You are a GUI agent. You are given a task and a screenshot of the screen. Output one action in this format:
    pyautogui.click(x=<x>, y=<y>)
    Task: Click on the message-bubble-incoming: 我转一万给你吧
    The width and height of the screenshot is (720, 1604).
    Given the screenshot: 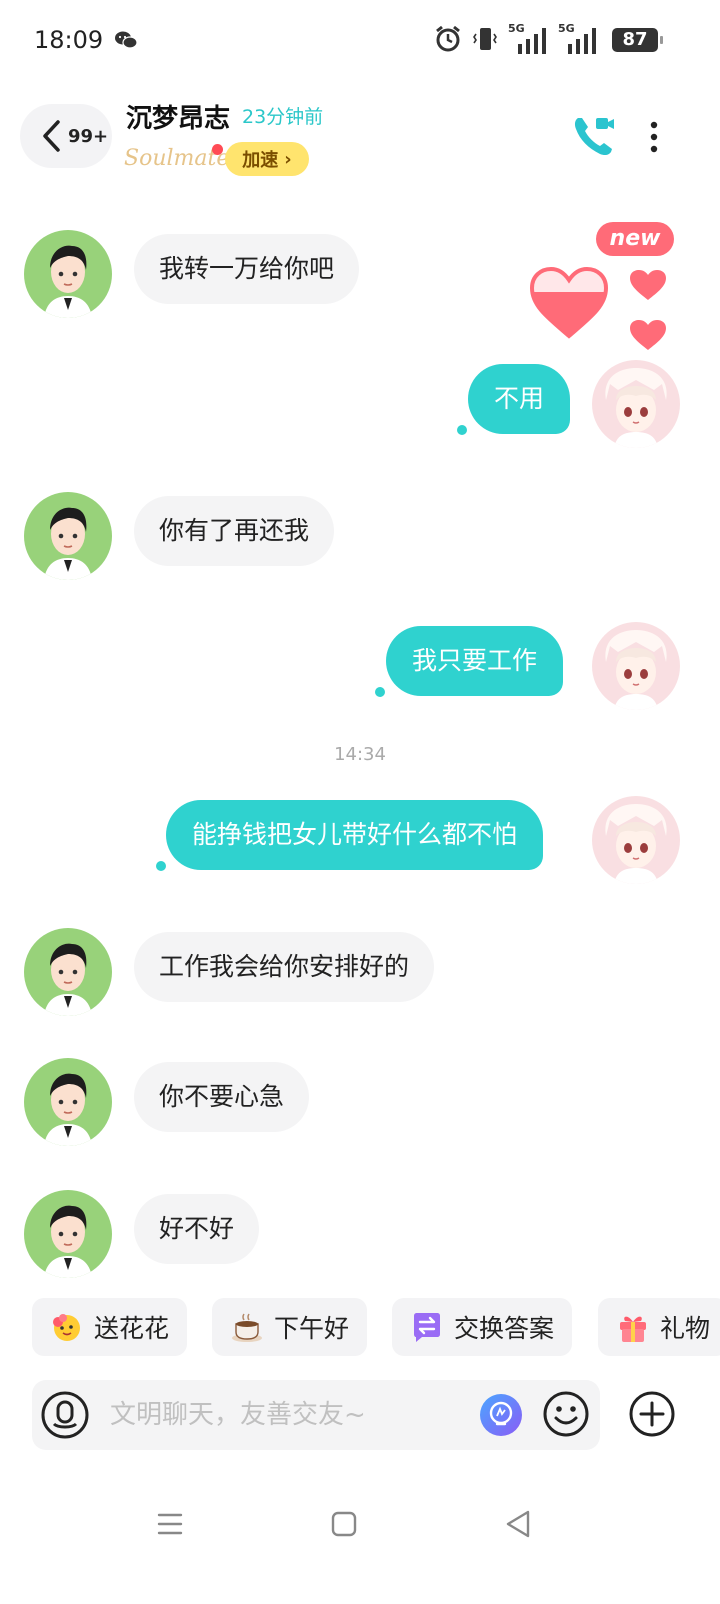 What is the action you would take?
    pyautogui.click(x=247, y=269)
    